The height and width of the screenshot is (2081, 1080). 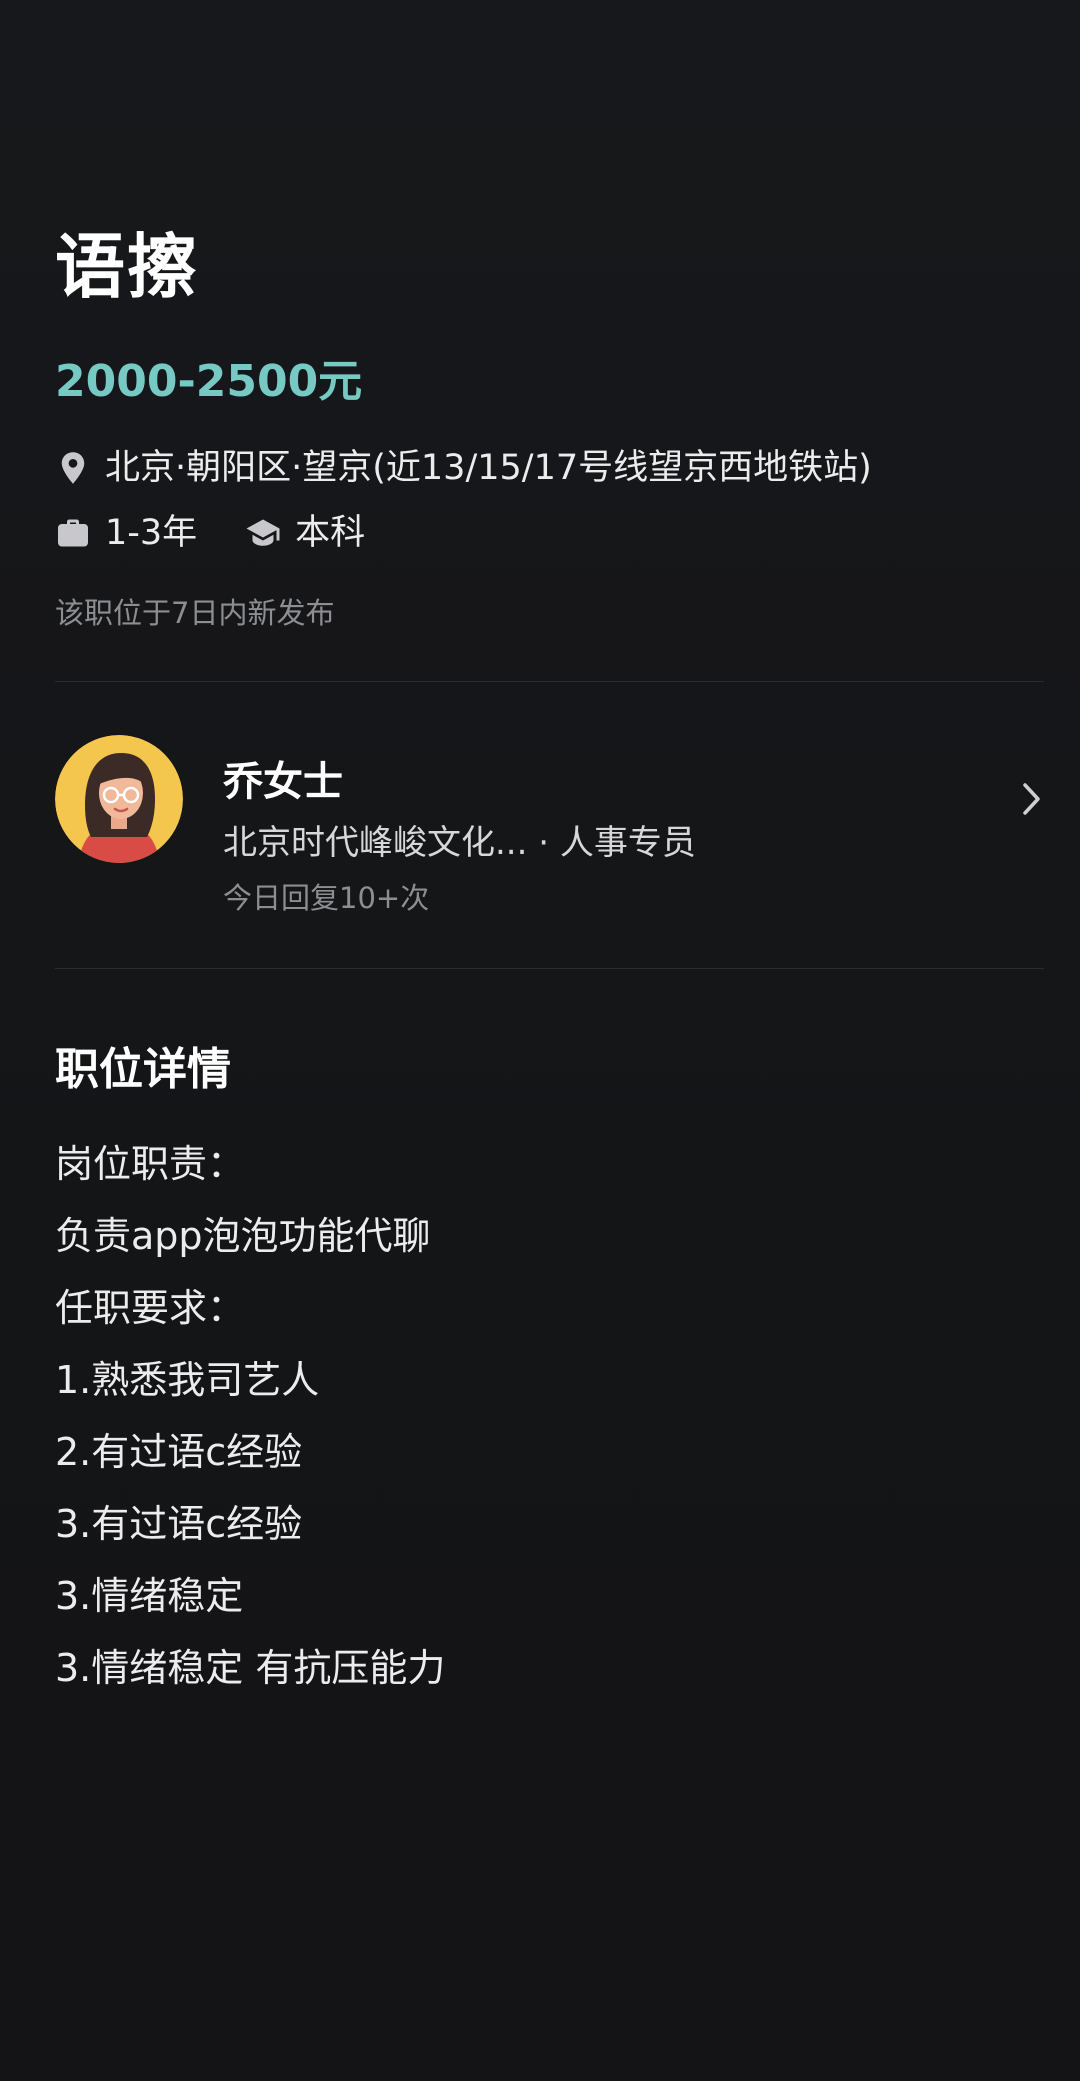 What do you see at coordinates (150, 1164) in the screenshot?
I see `description-line: 岗位职责：` at bounding box center [150, 1164].